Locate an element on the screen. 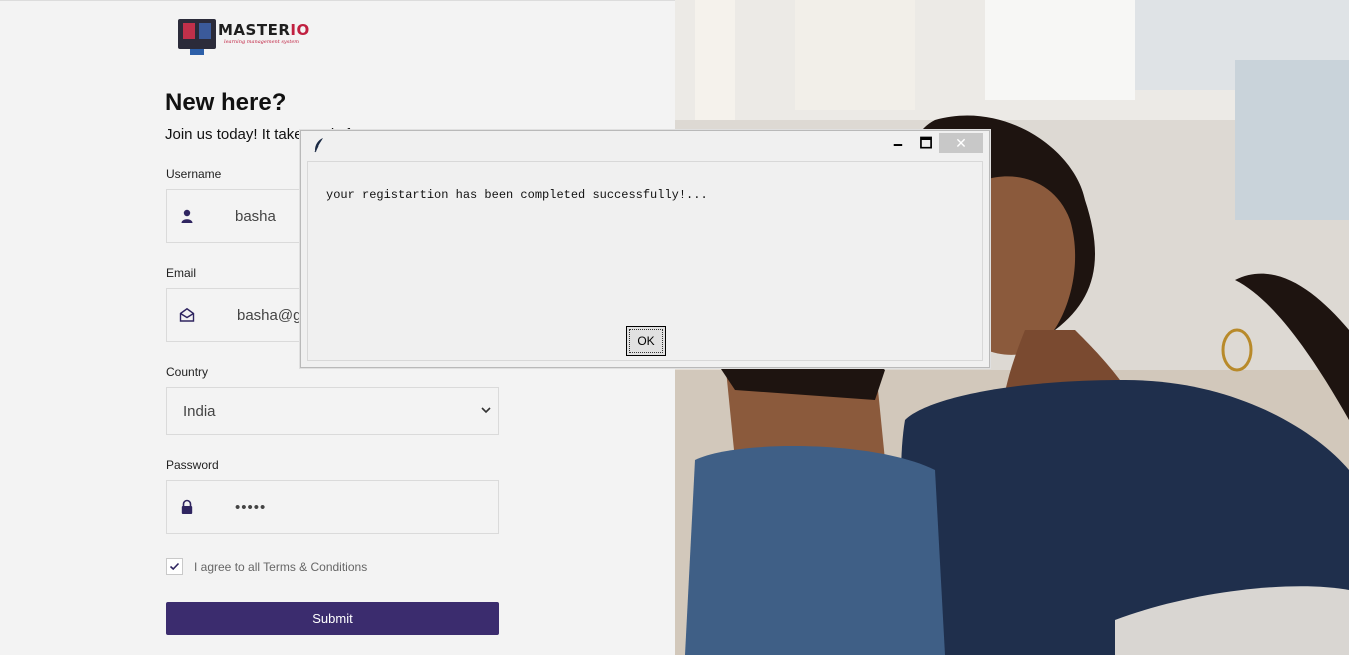  username-label: Username is located at coordinates (194, 174).